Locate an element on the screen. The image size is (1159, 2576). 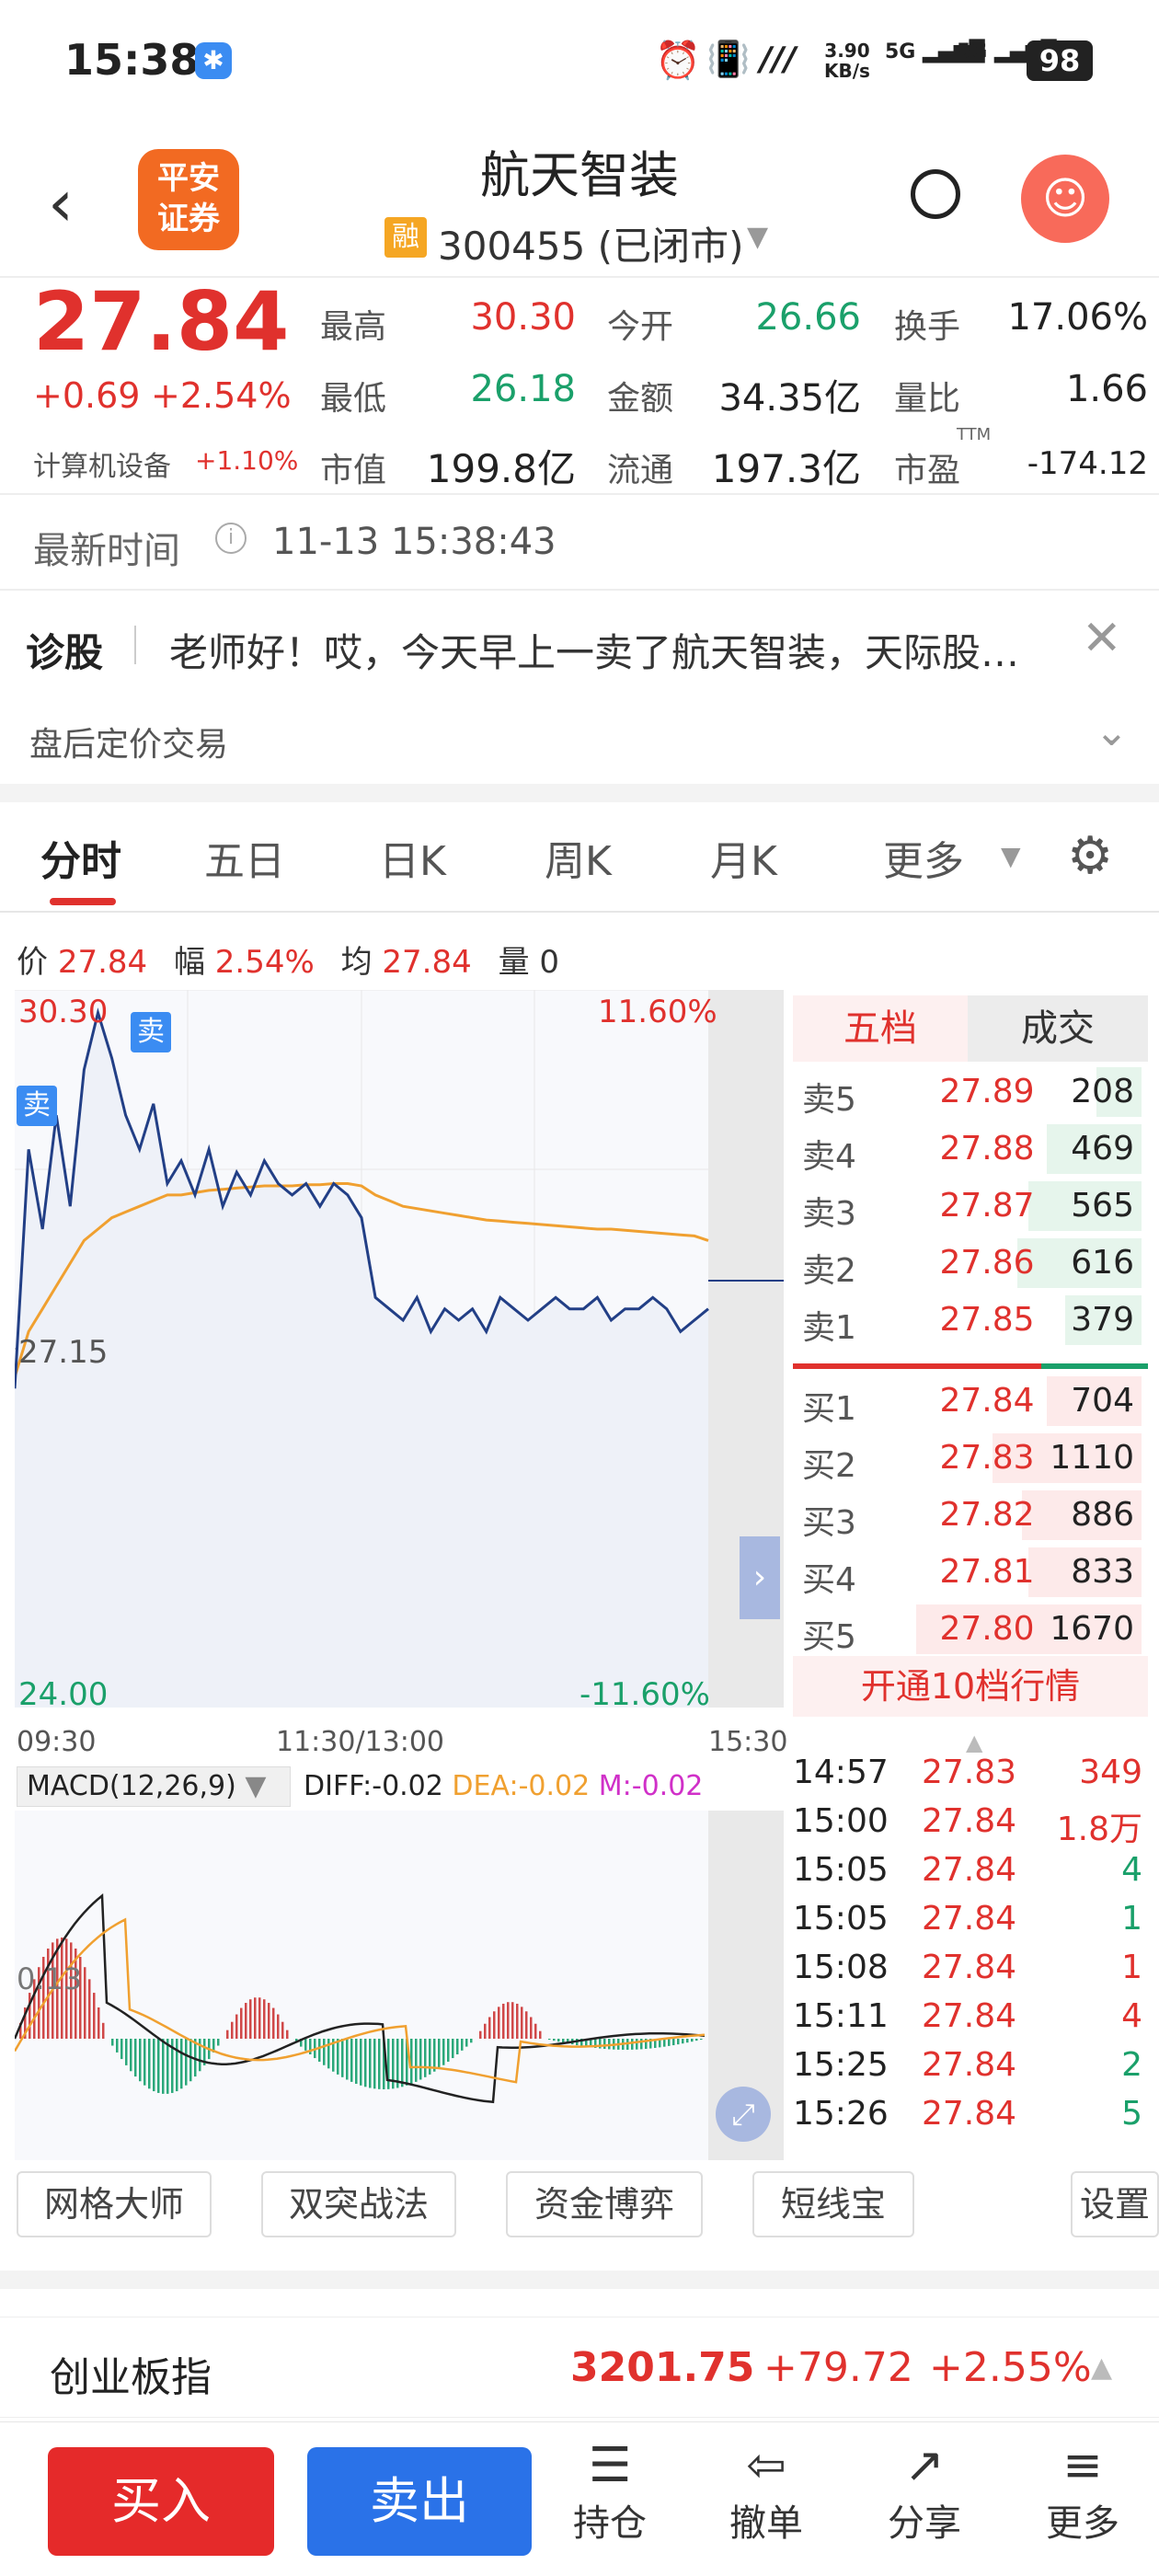
after-hours-label: 盘后定价交易 is located at coordinates (128, 741).